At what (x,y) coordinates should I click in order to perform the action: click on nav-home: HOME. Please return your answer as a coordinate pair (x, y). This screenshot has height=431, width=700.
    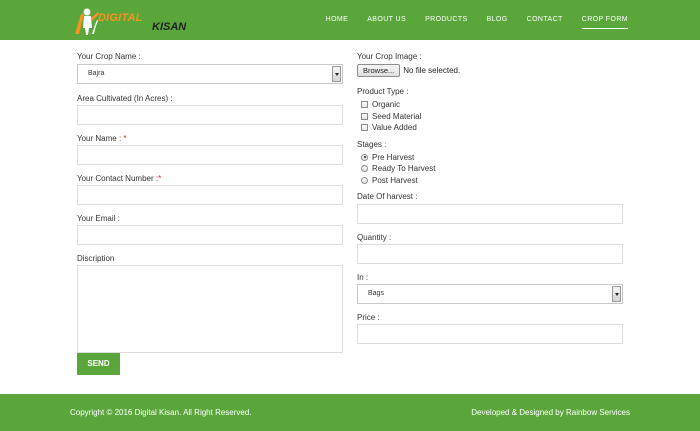
    Looking at the image, I should click on (337, 19).